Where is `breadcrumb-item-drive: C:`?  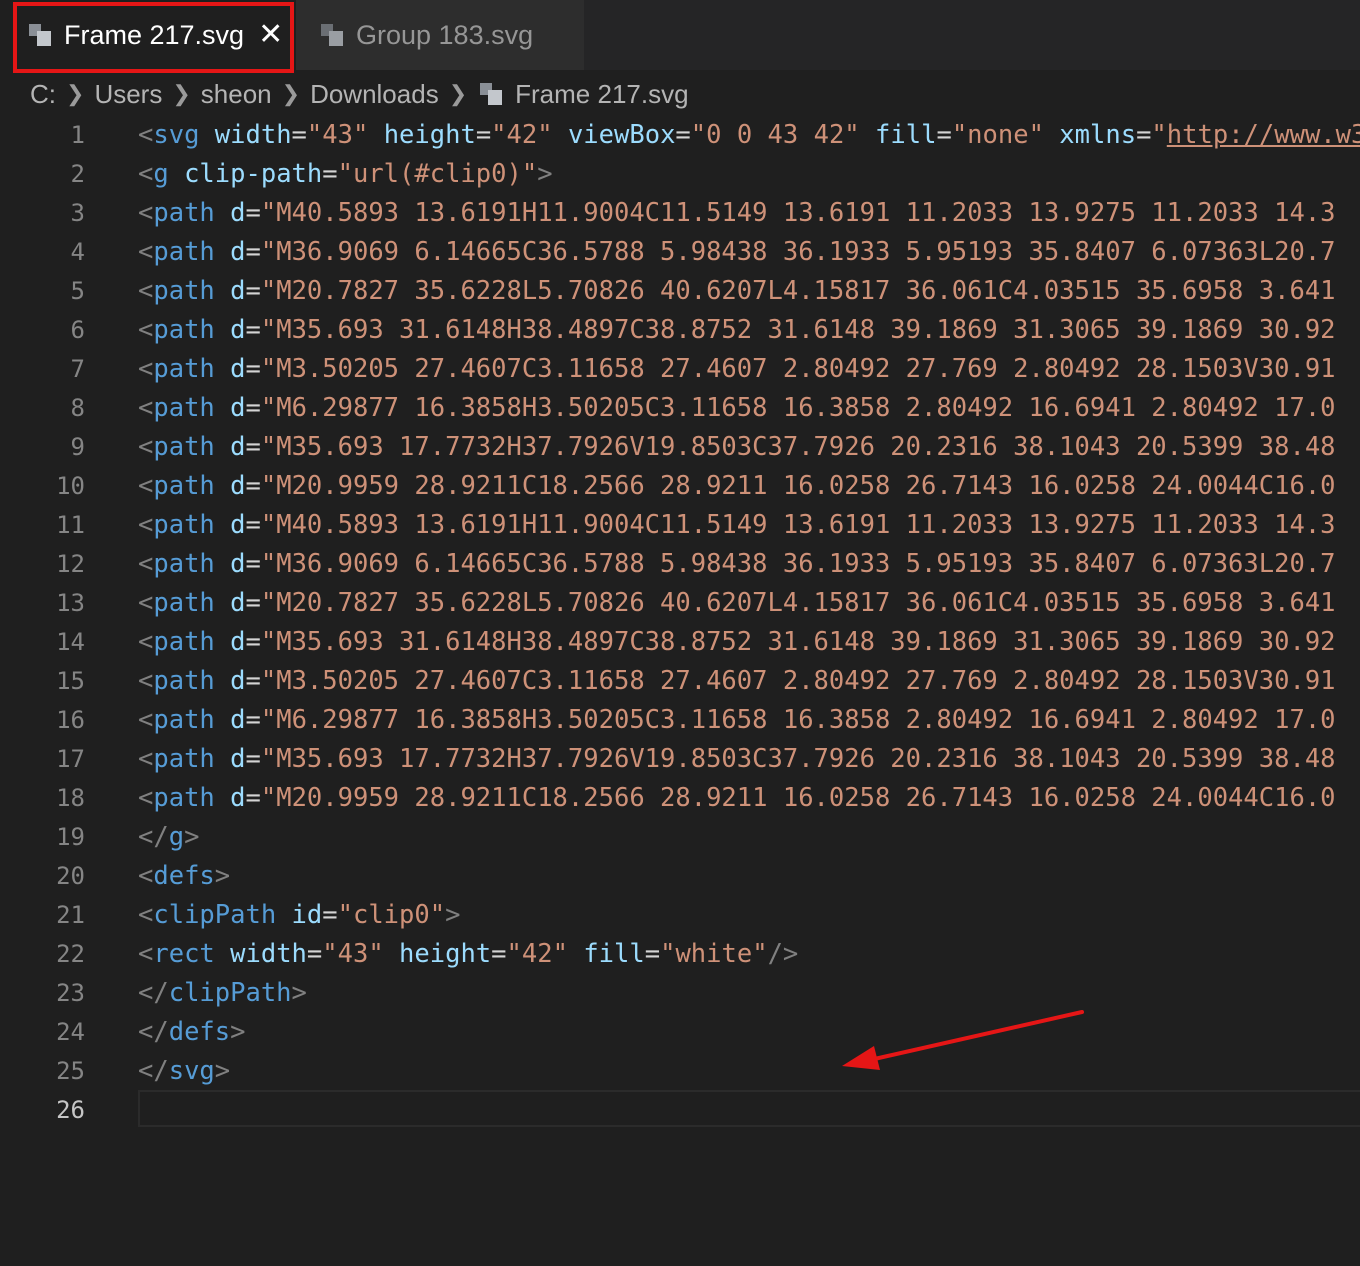 breadcrumb-item-drive: C: is located at coordinates (43, 94).